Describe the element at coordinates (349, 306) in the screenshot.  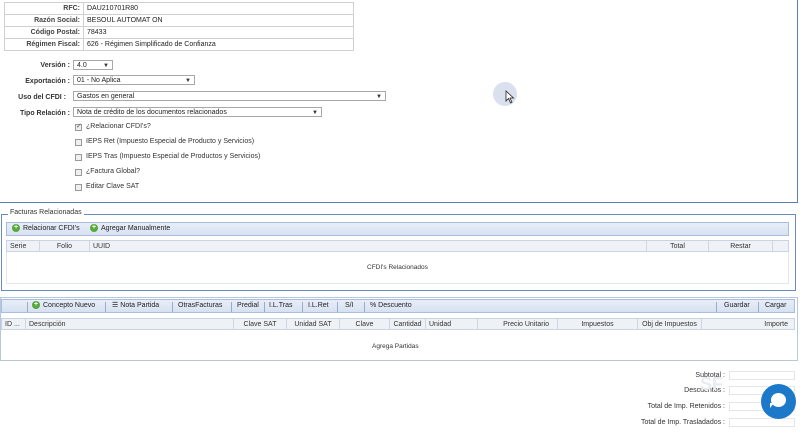
I see `si-button: S/I` at that location.